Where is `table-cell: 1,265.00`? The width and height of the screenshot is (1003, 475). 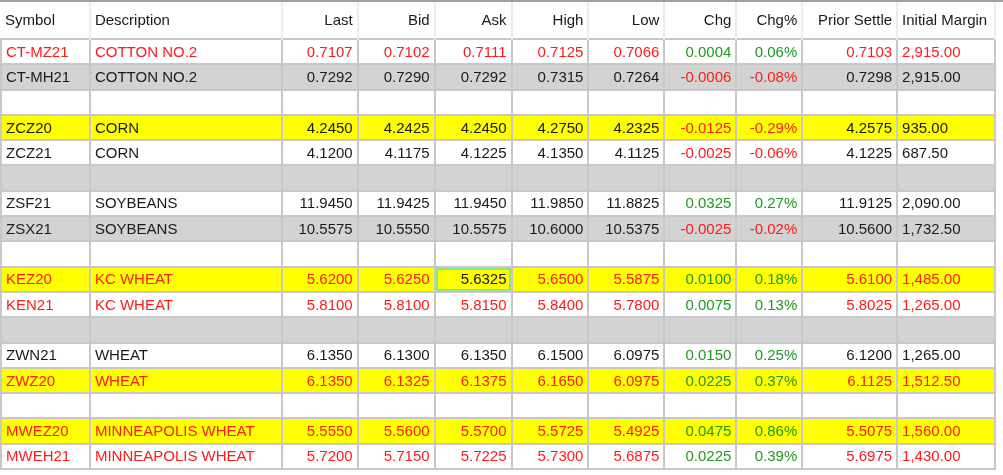
table-cell: 1,265.00 is located at coordinates (946, 355).